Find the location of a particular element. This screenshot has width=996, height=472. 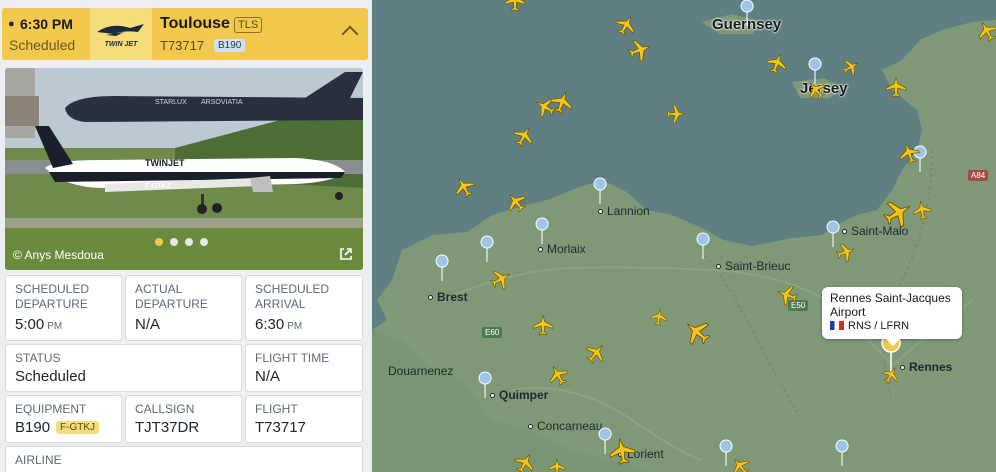

status-value: Scheduled is located at coordinates (50, 376).